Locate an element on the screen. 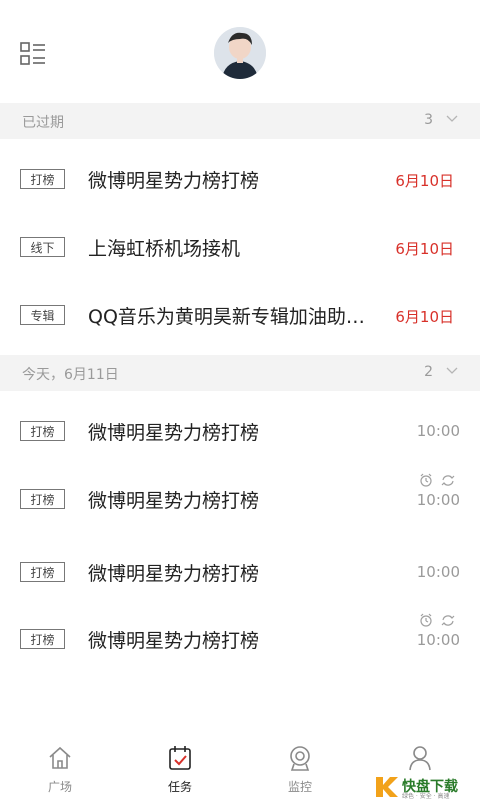 This screenshot has height=803, width=480. tab-monitor: 监控 is located at coordinates (300, 767).